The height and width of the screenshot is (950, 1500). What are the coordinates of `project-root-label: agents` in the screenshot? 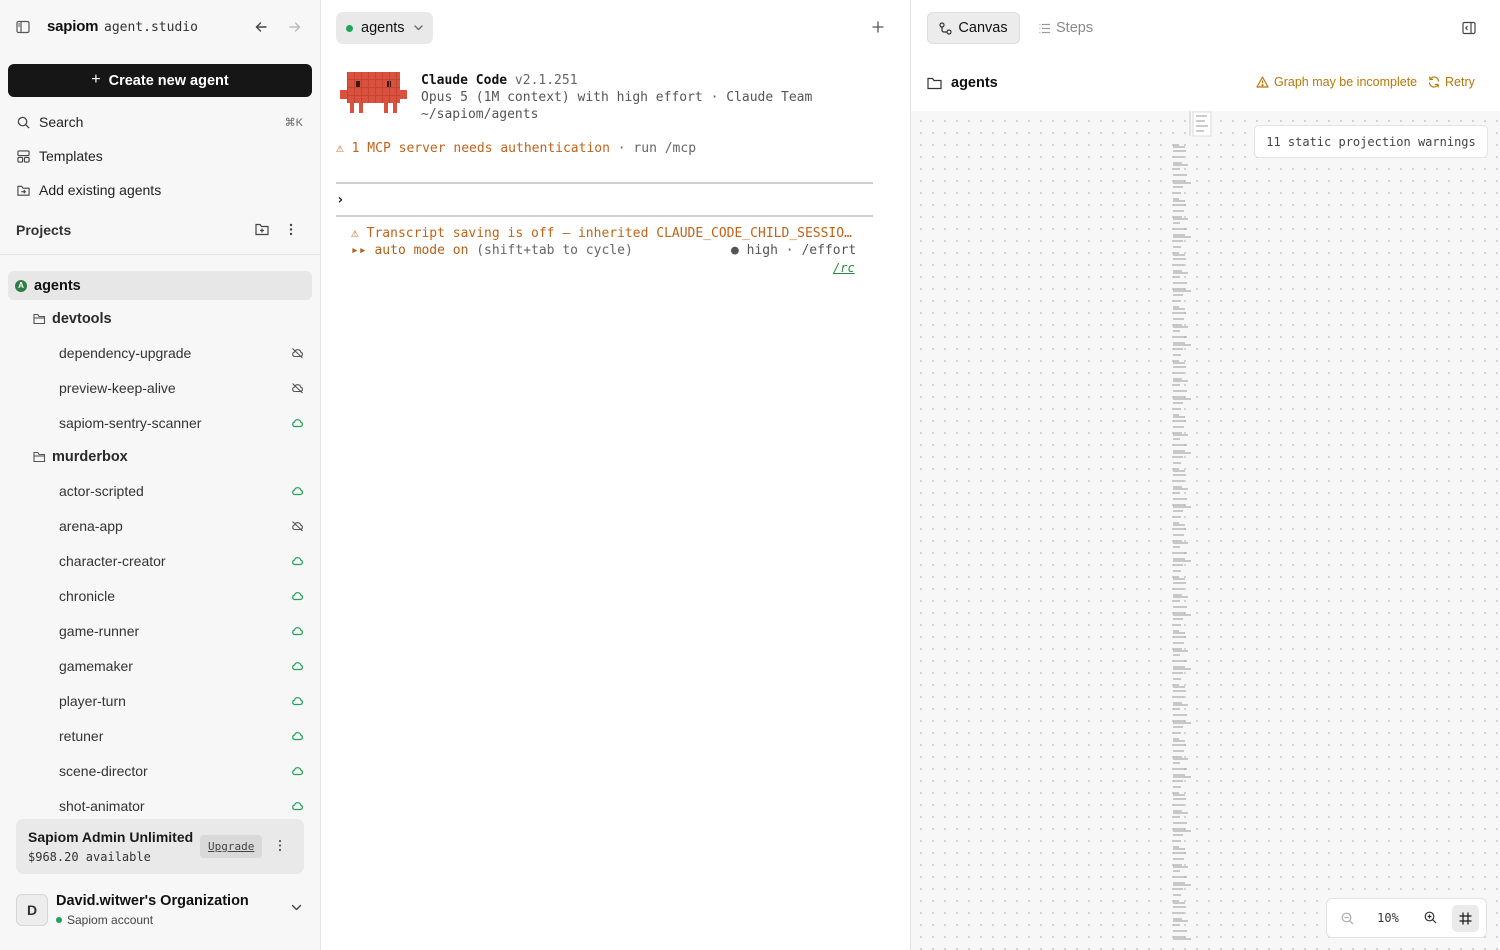 It's located at (57, 285).